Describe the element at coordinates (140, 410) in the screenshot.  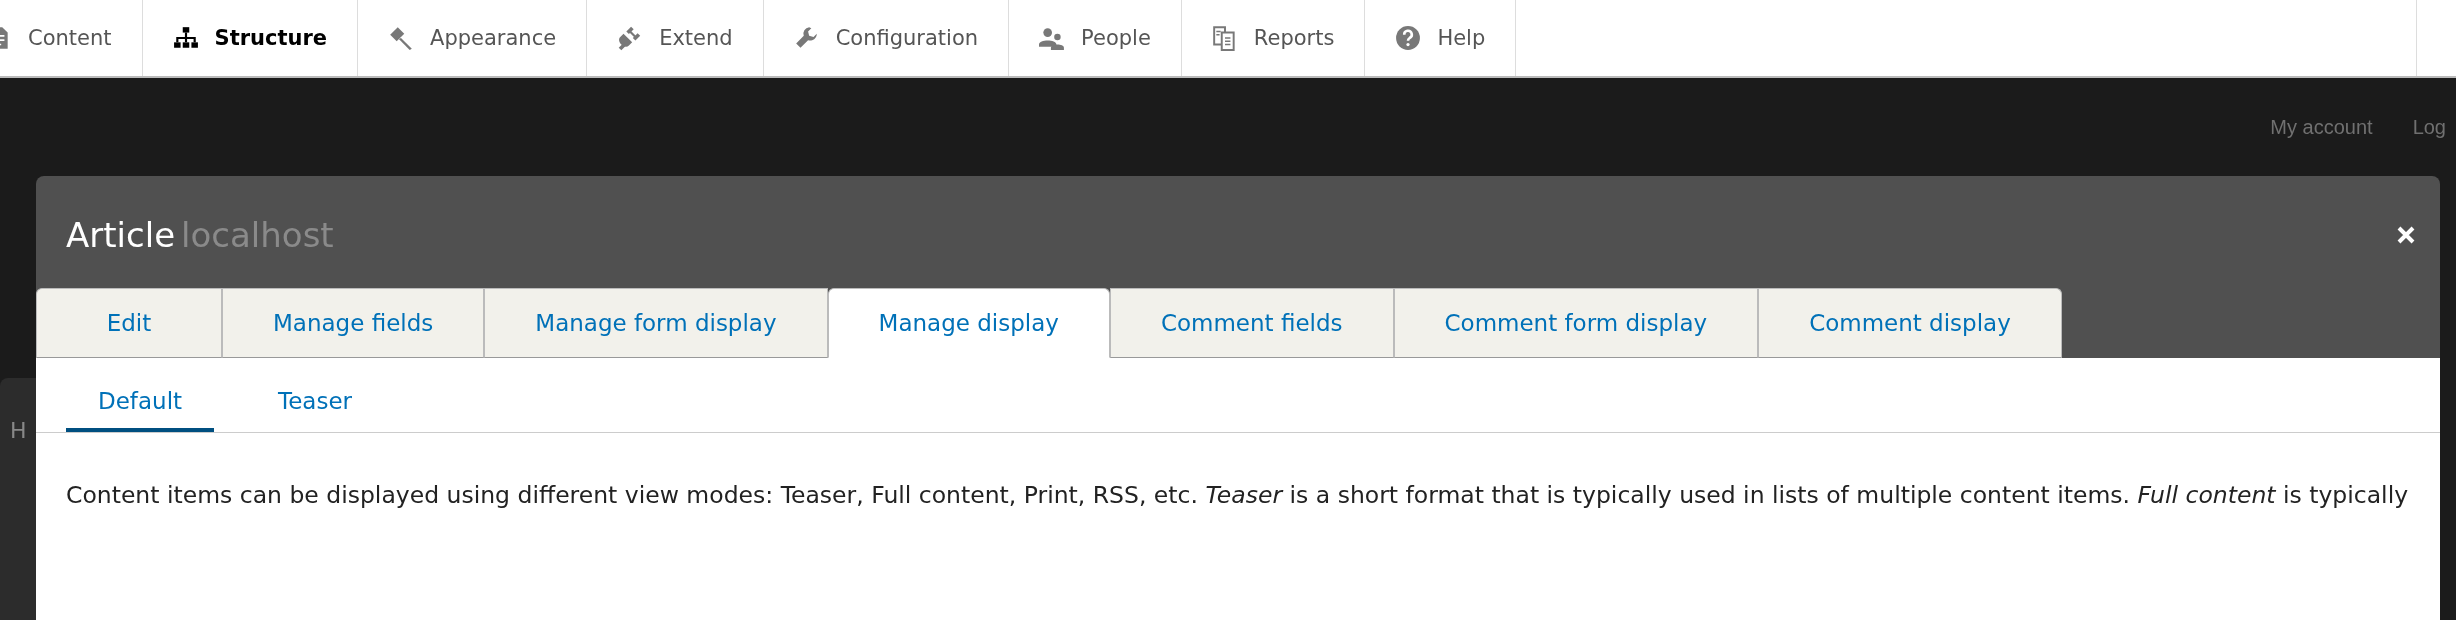
I see `secondary-tab: Default` at that location.